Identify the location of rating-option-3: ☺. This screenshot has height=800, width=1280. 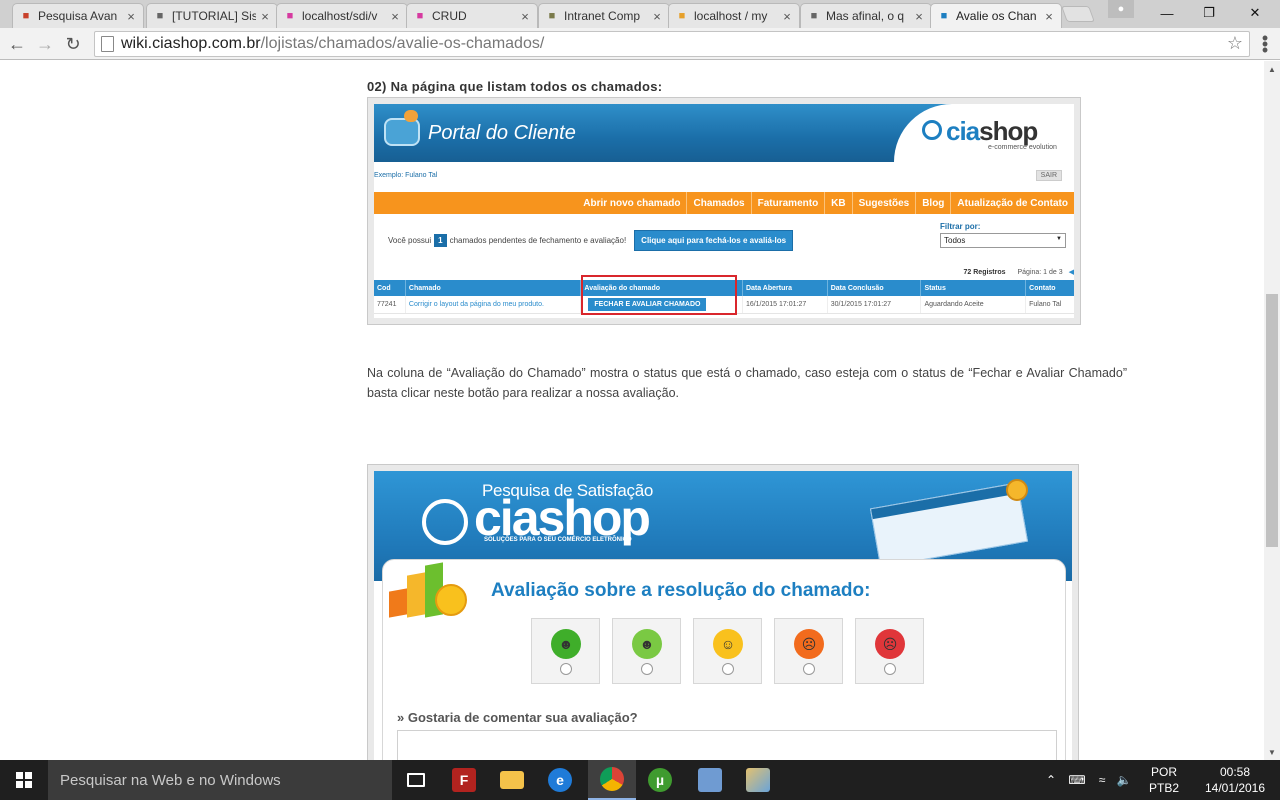
(727, 651).